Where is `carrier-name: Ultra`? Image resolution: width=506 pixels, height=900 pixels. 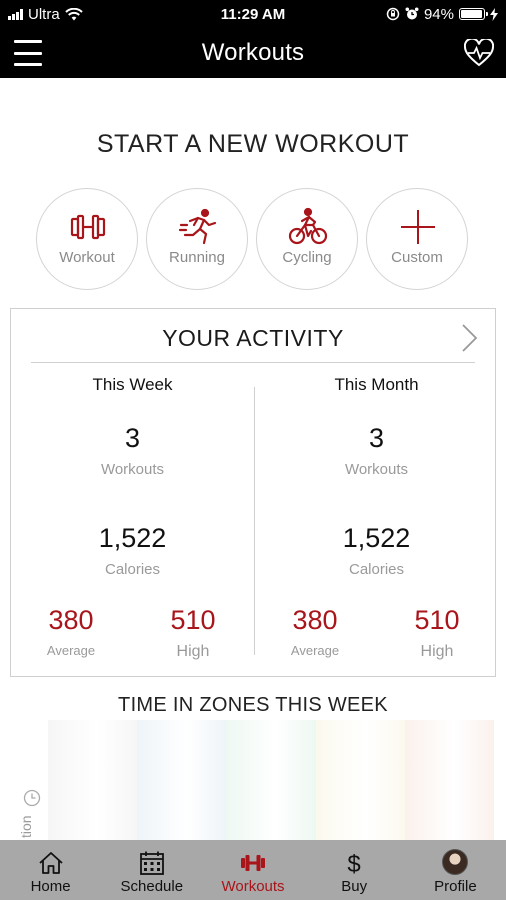 carrier-name: Ultra is located at coordinates (44, 14).